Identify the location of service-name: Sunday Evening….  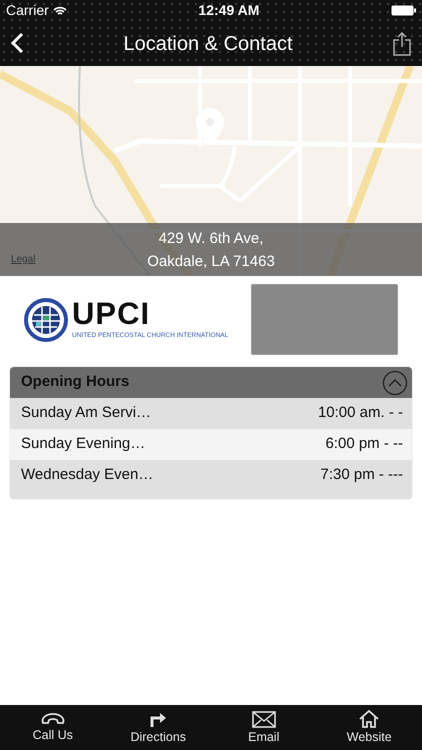
(83, 444).